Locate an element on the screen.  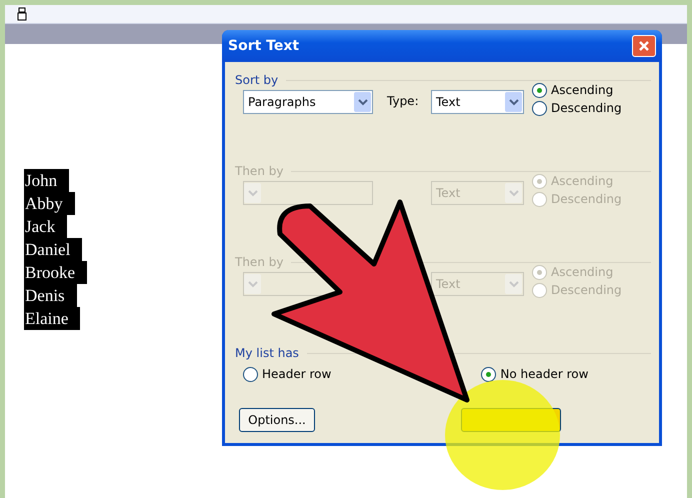
highlighted-text: Denis is located at coordinates (50, 295).